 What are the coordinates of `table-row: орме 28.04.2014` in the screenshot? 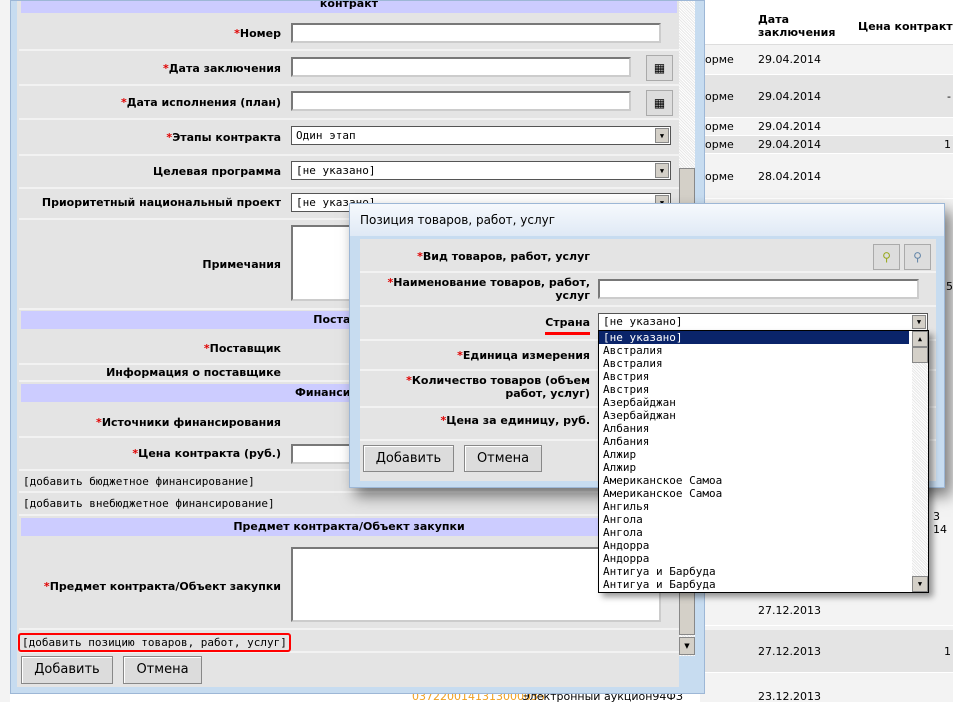 It's located at (826, 176).